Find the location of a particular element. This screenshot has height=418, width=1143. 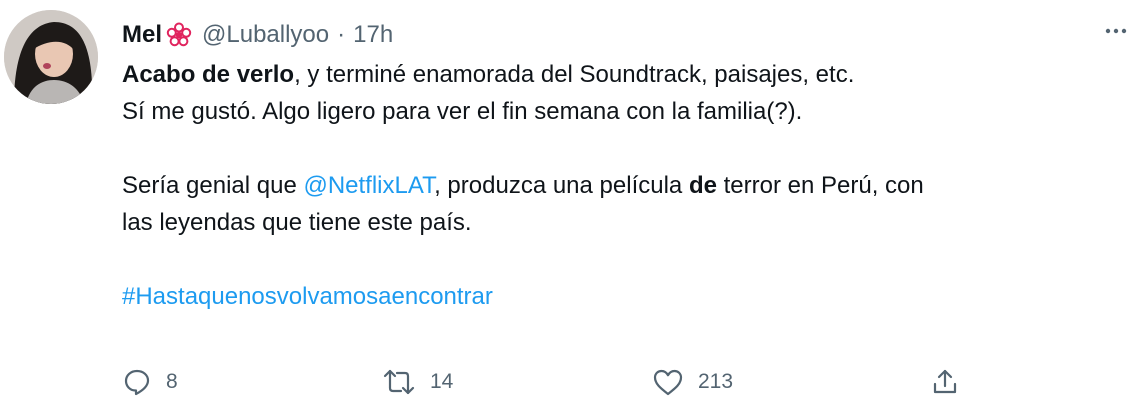

retweet-count: 14 is located at coordinates (442, 381).